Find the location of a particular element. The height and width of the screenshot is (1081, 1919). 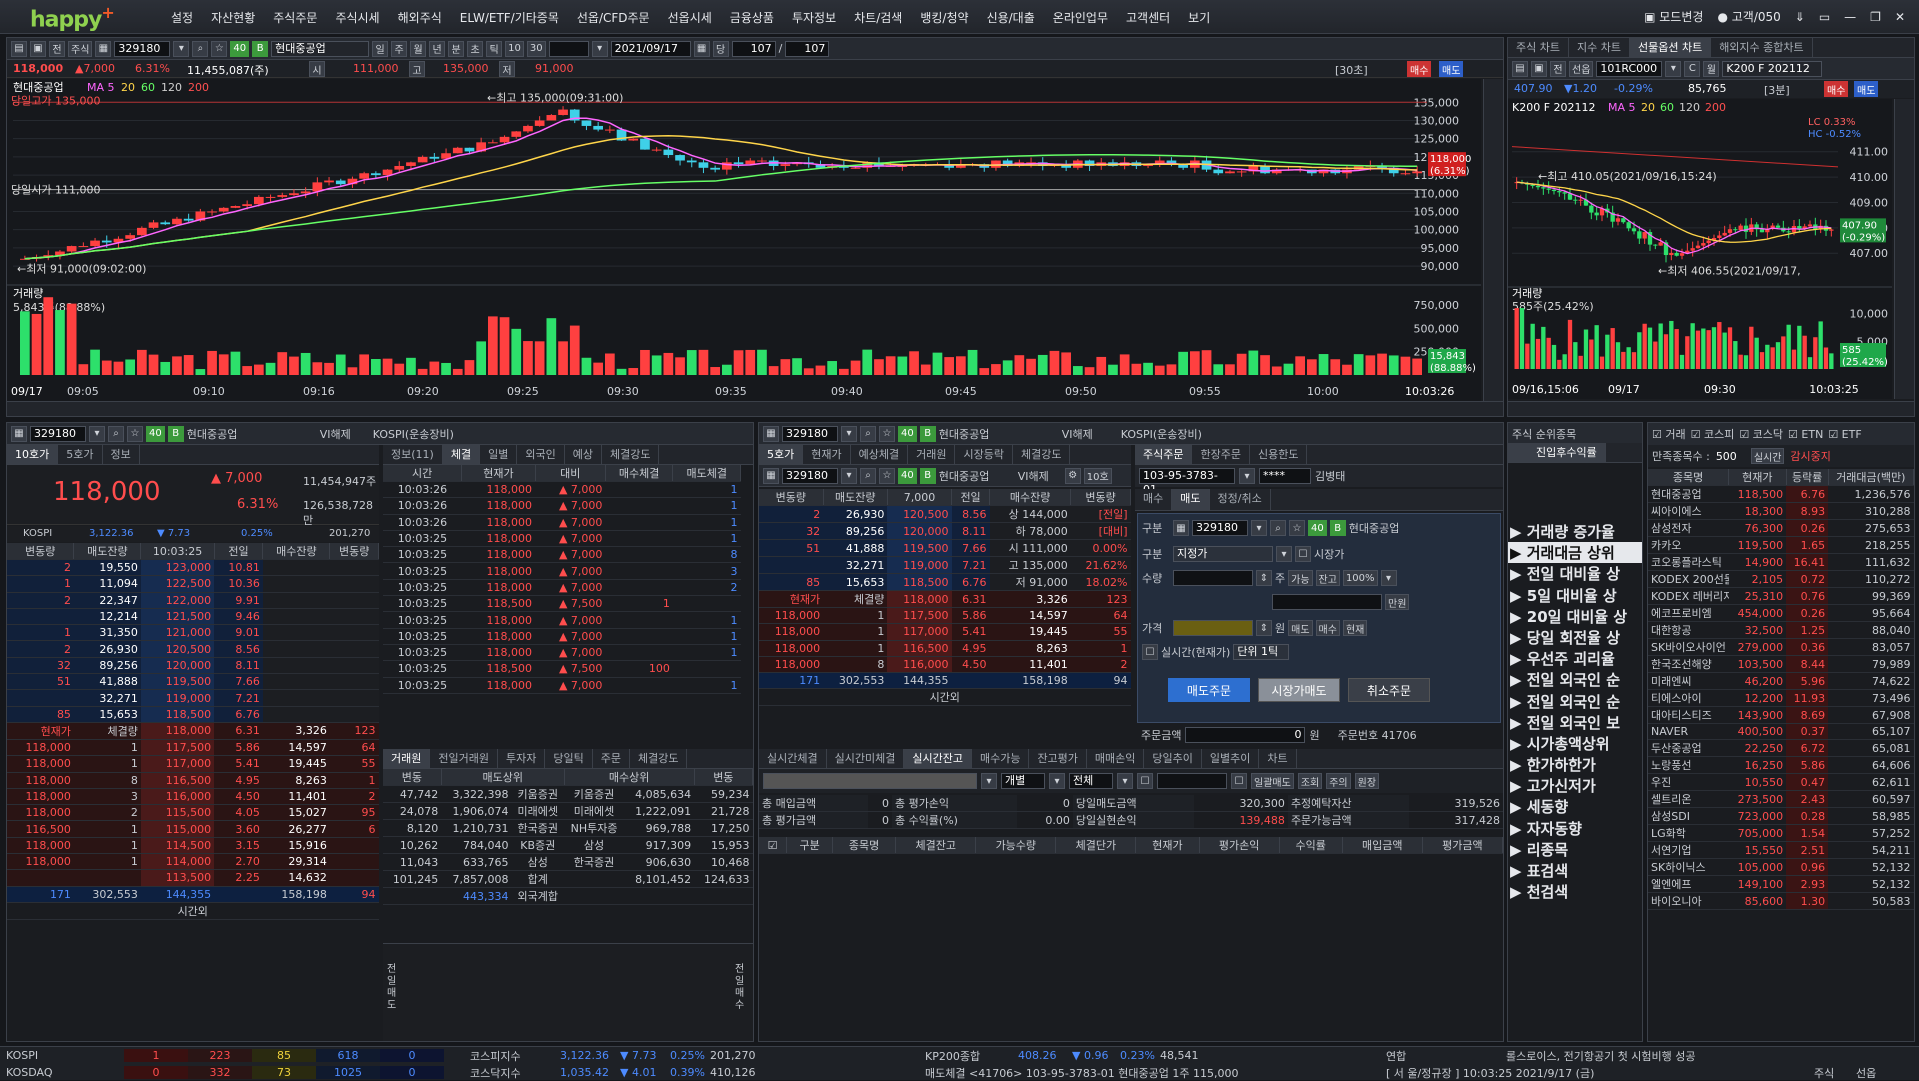

broker-tab-4: 주문 is located at coordinates (611, 758).